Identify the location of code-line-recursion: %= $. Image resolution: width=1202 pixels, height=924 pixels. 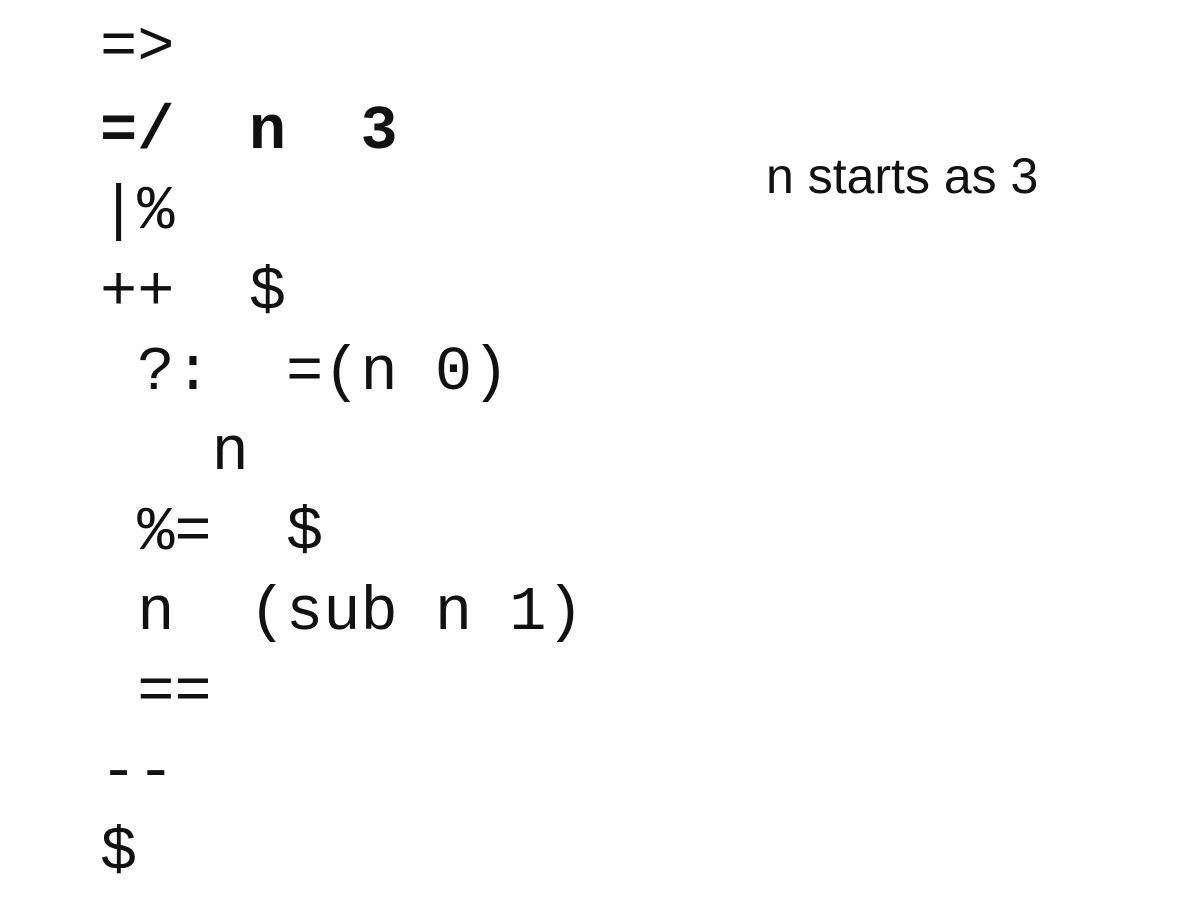
(212, 532).